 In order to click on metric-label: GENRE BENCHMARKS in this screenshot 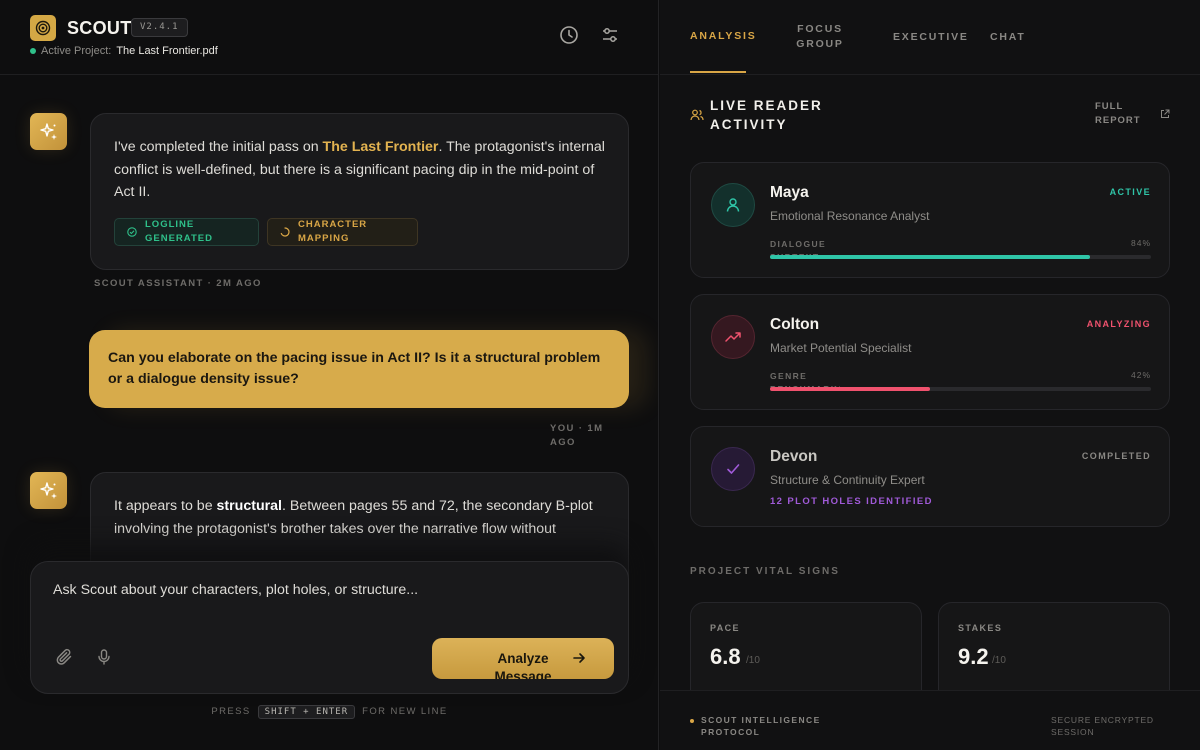, I will do `click(805, 379)`.